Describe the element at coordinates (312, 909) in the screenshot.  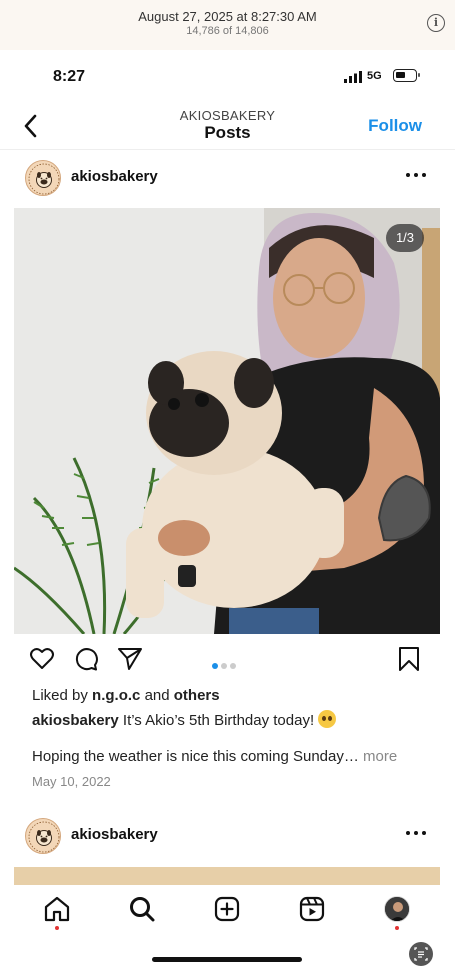
I see `reels-icon` at that location.